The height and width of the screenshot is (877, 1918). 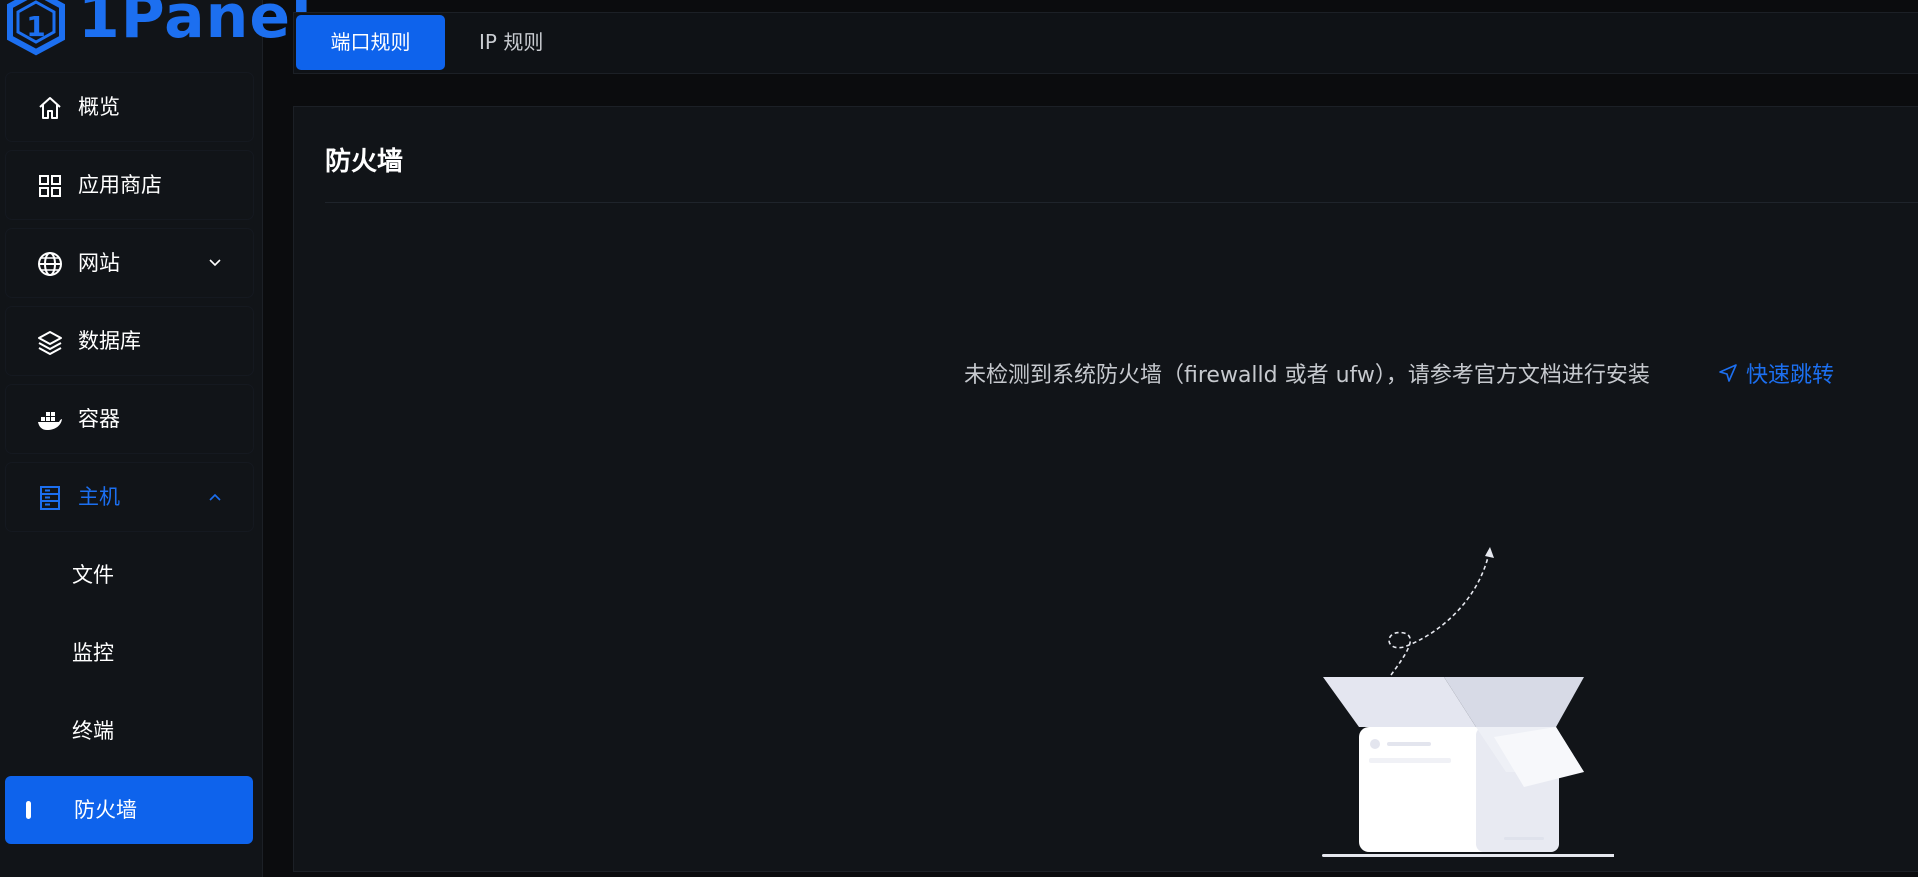 What do you see at coordinates (215, 497) in the screenshot?
I see `chevron-up-icon` at bounding box center [215, 497].